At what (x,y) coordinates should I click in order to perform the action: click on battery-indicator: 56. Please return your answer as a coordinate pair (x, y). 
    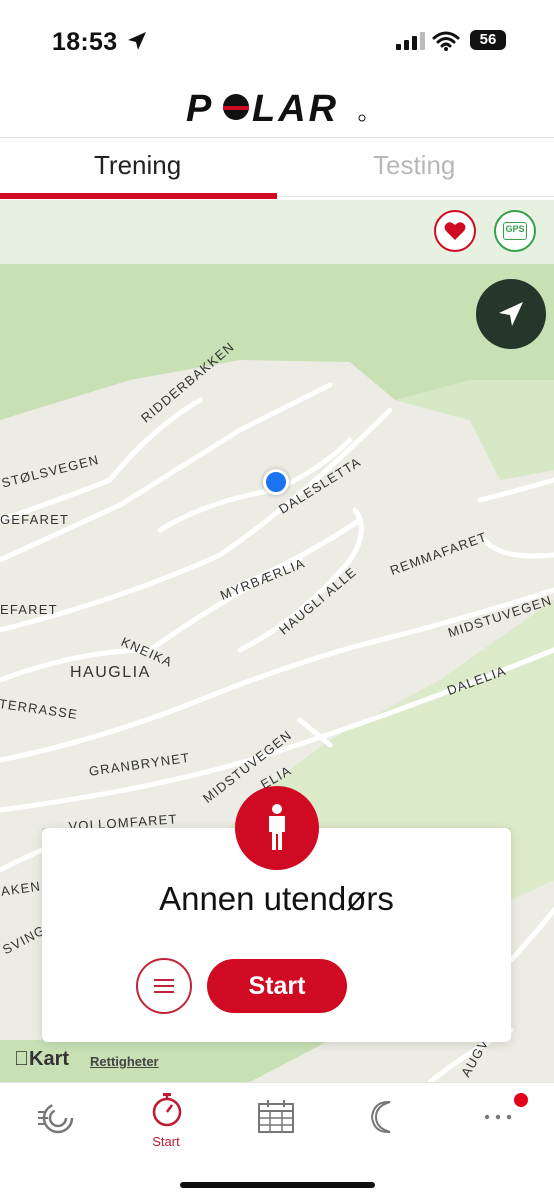
    Looking at the image, I should click on (488, 40).